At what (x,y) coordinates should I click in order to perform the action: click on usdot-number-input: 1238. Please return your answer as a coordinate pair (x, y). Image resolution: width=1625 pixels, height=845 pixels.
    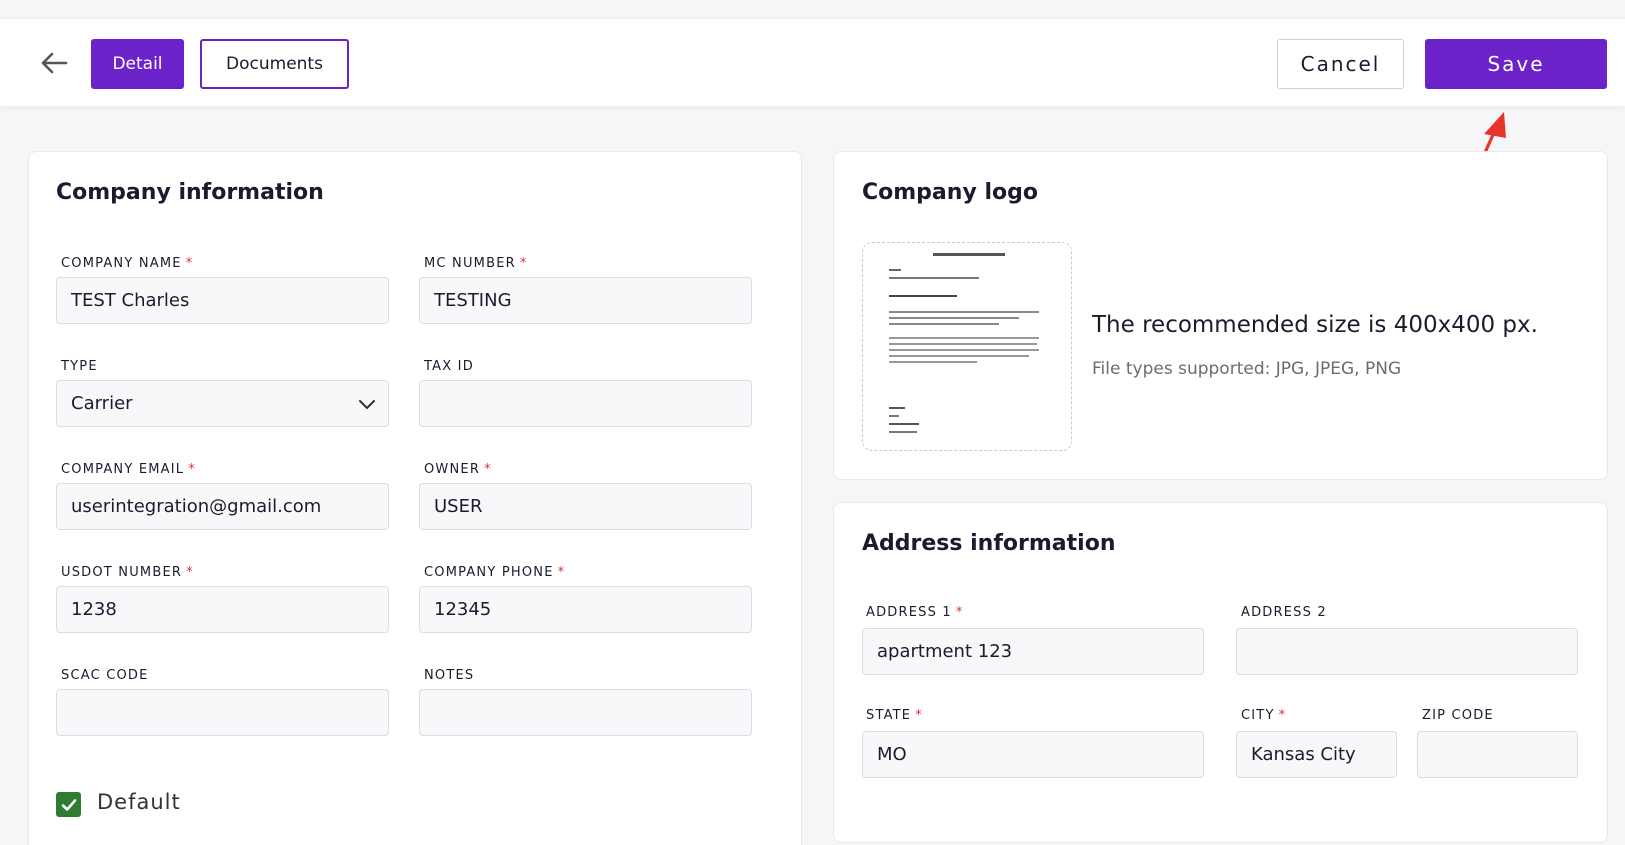
    Looking at the image, I should click on (222, 609).